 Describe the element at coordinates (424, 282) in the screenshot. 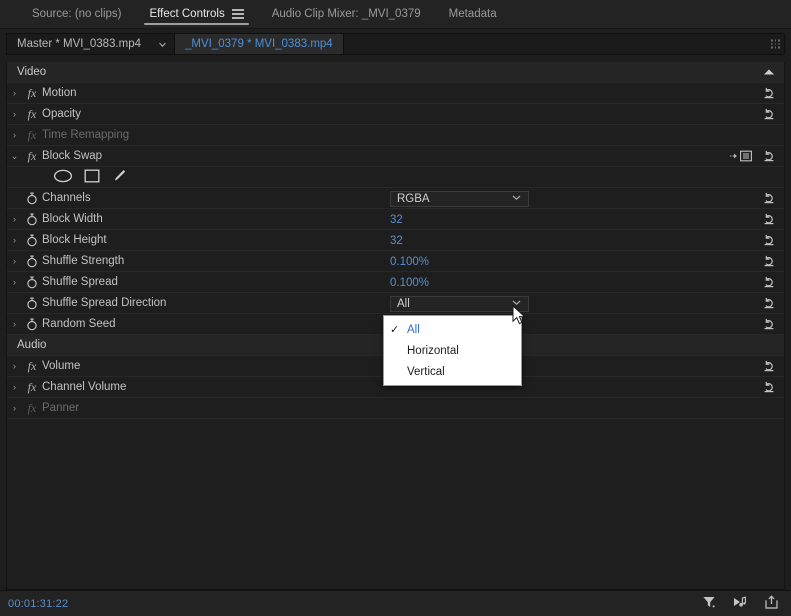

I see `param-value-unit: %` at that location.